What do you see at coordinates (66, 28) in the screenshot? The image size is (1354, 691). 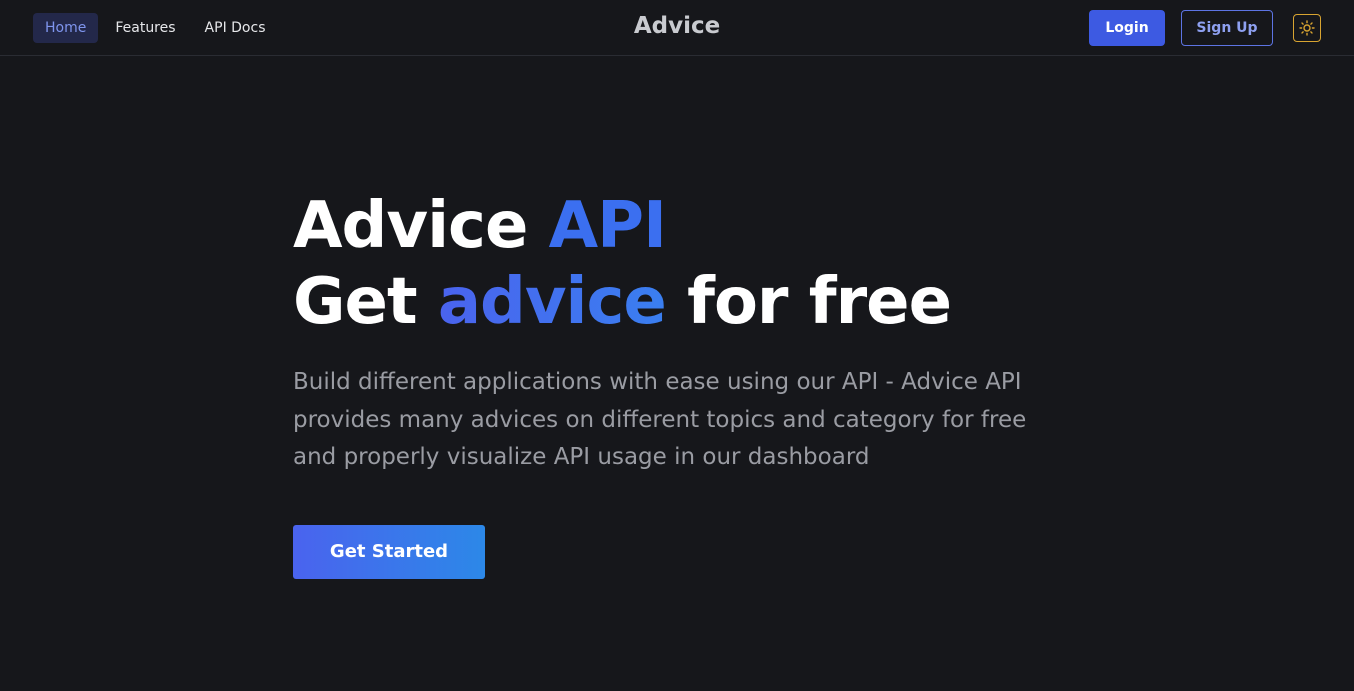 I see `nav-link-home: Home` at bounding box center [66, 28].